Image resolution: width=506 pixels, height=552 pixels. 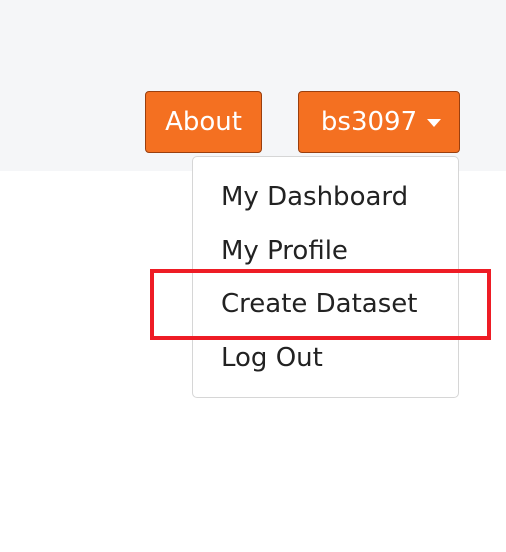 I want to click on menu-item-my-profile: My Profile, so click(x=284, y=251).